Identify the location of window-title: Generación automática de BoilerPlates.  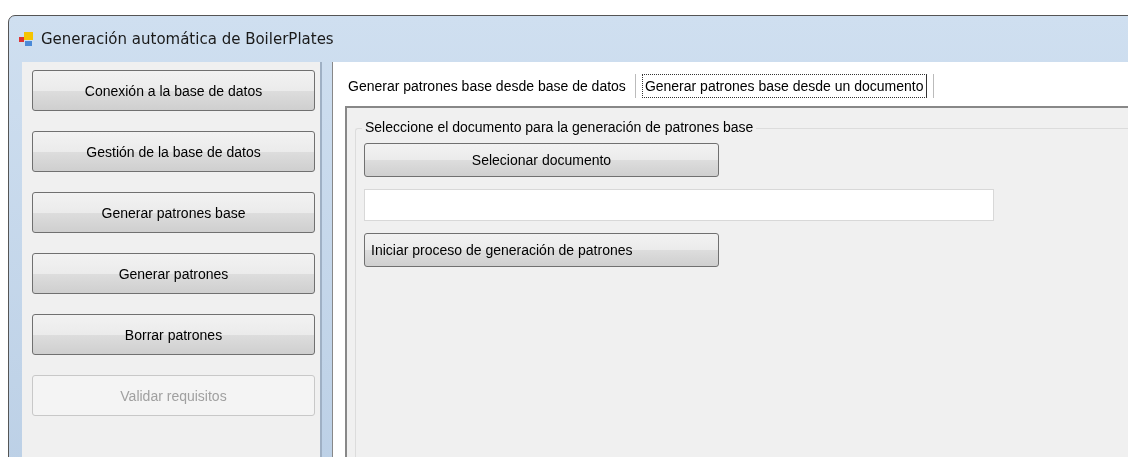
(187, 39).